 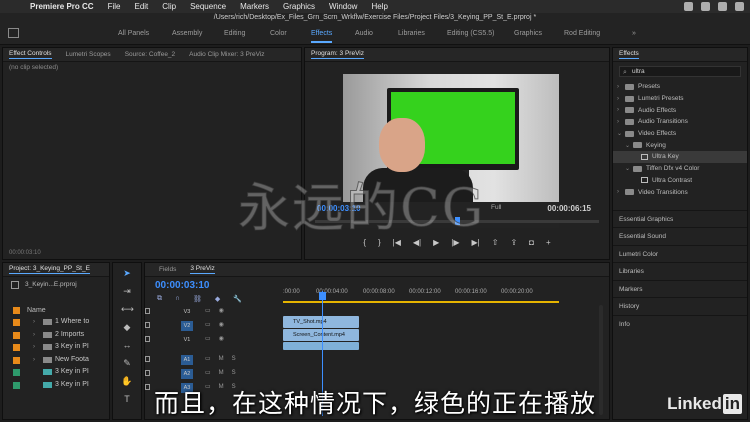 What do you see at coordinates (234, 33) in the screenshot?
I see `workspace-editing: Editing` at bounding box center [234, 33].